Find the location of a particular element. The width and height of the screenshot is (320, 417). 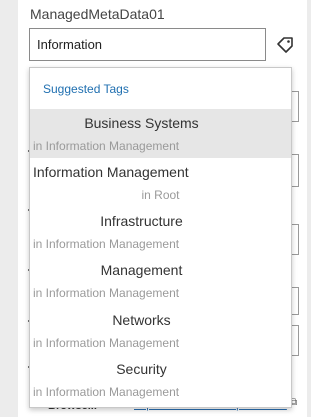

suggestion-item-information-management: Information Management in Root is located at coordinates (160, 182).